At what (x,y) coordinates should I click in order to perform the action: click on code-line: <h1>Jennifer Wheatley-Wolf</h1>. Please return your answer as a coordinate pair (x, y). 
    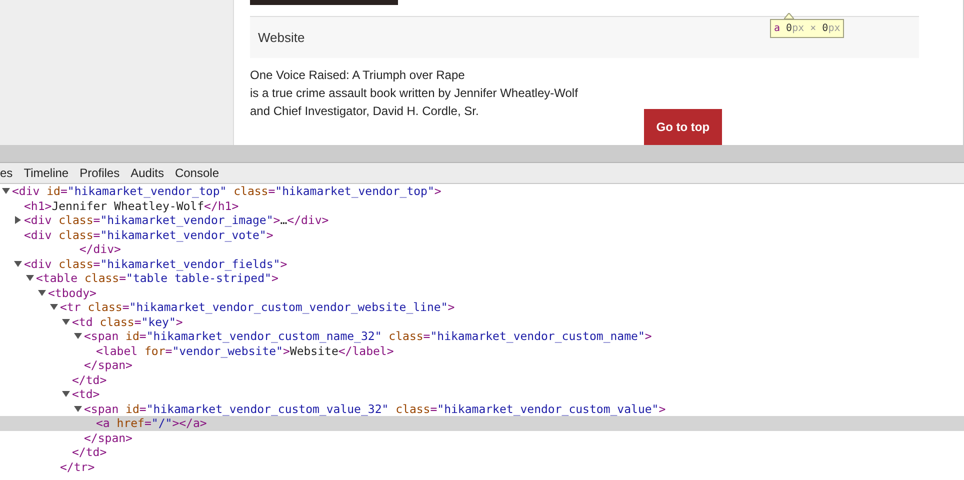
    Looking at the image, I should click on (131, 205).